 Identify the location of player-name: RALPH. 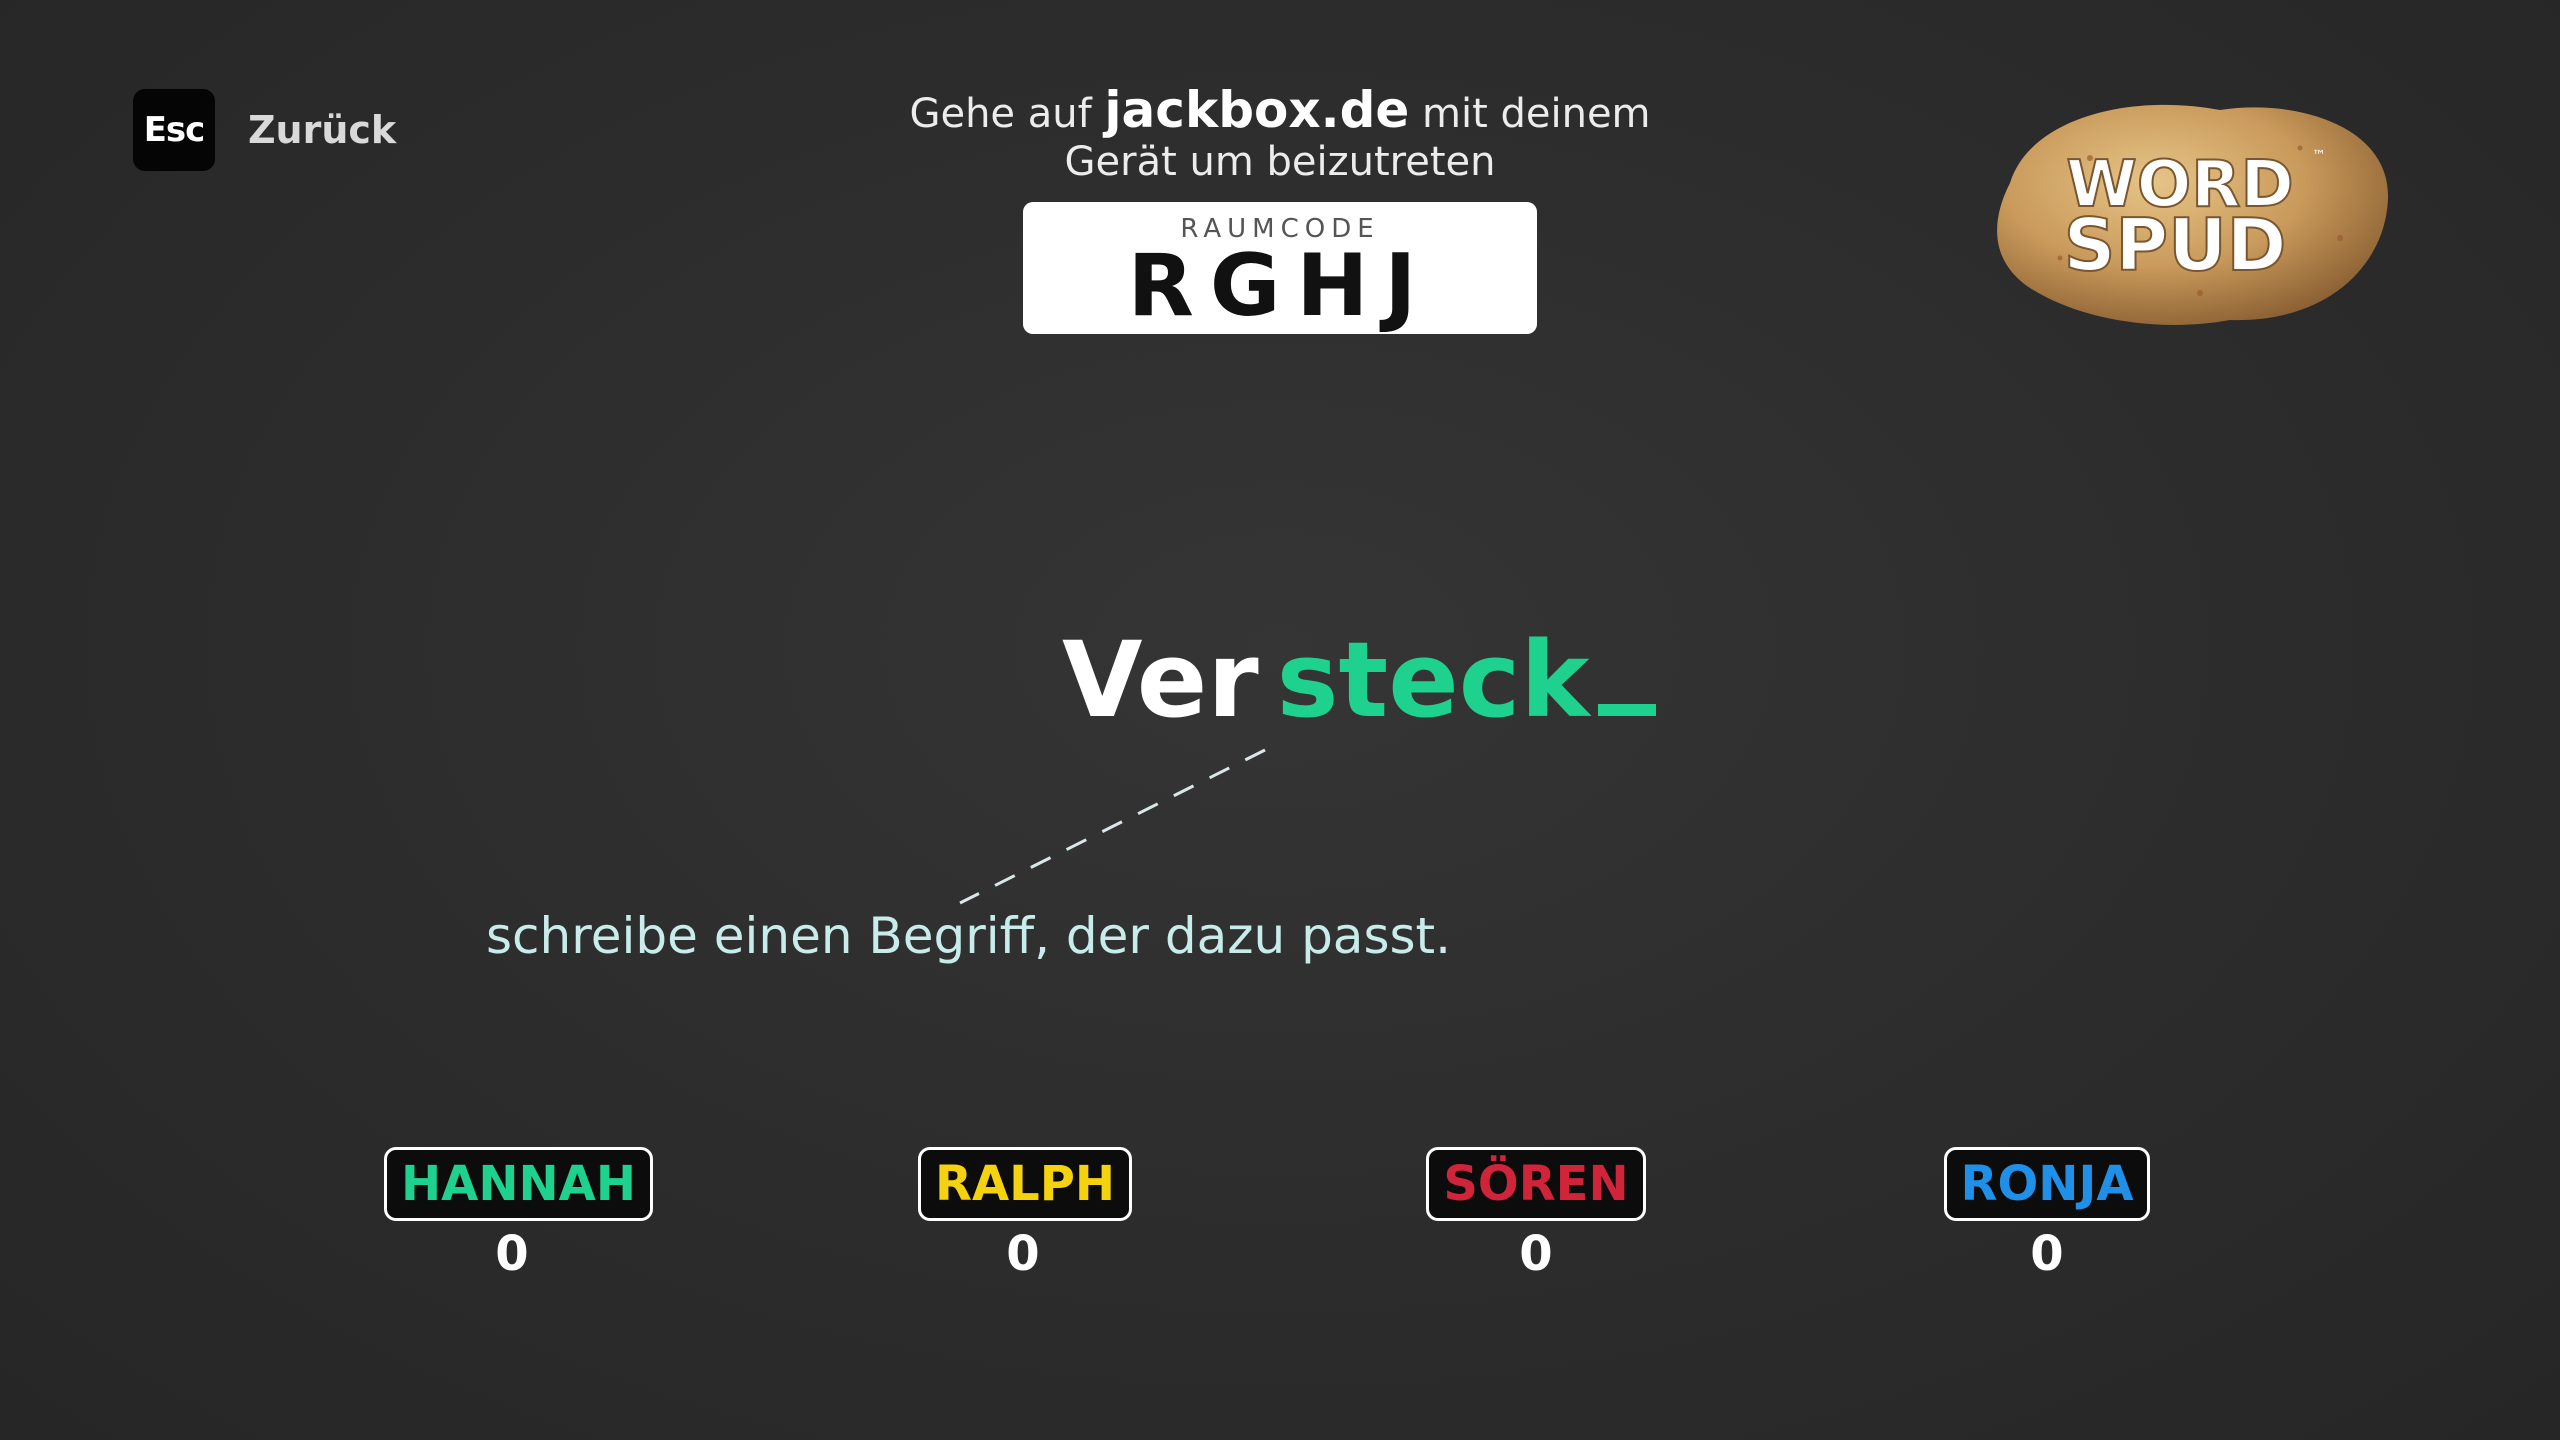
(1025, 1184).